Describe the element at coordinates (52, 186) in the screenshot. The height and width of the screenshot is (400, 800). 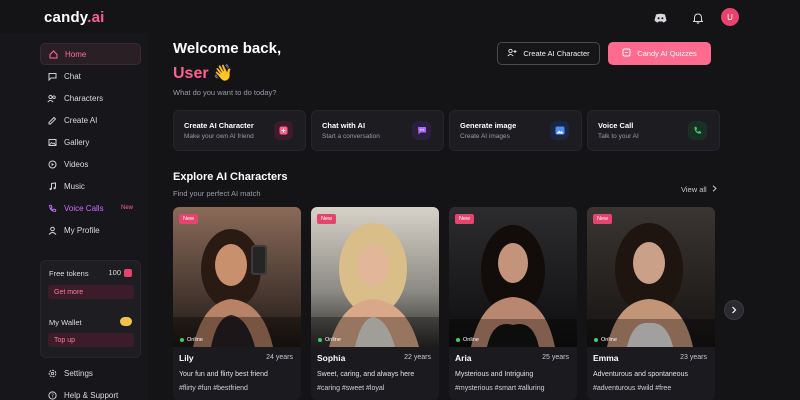
I see `music-icon` at that location.